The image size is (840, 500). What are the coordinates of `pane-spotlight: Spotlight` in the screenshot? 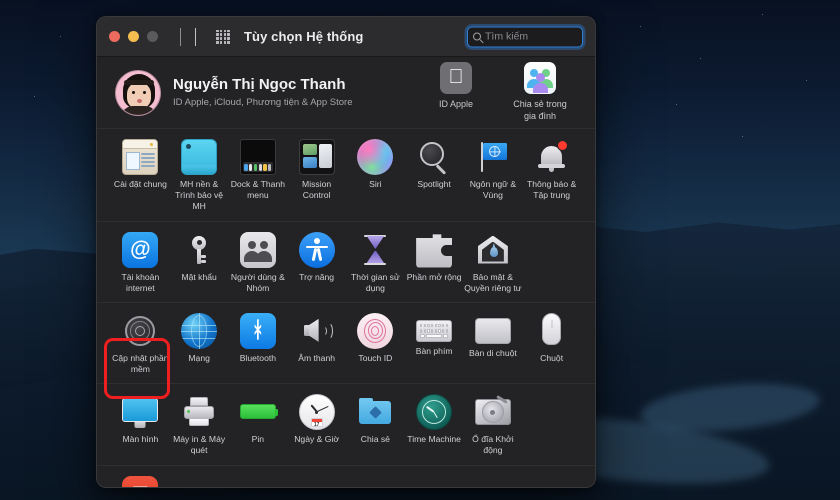 It's located at (434, 176).